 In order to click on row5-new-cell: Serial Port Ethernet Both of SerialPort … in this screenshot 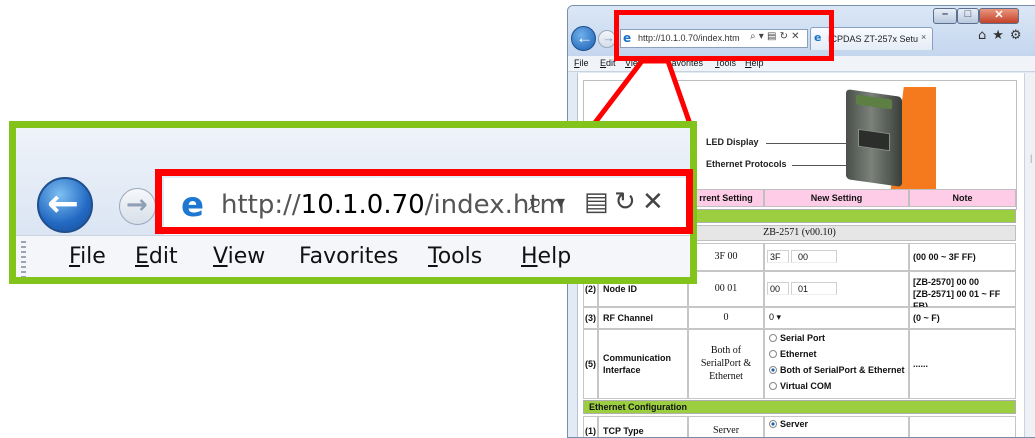, I will do `click(836, 364)`.